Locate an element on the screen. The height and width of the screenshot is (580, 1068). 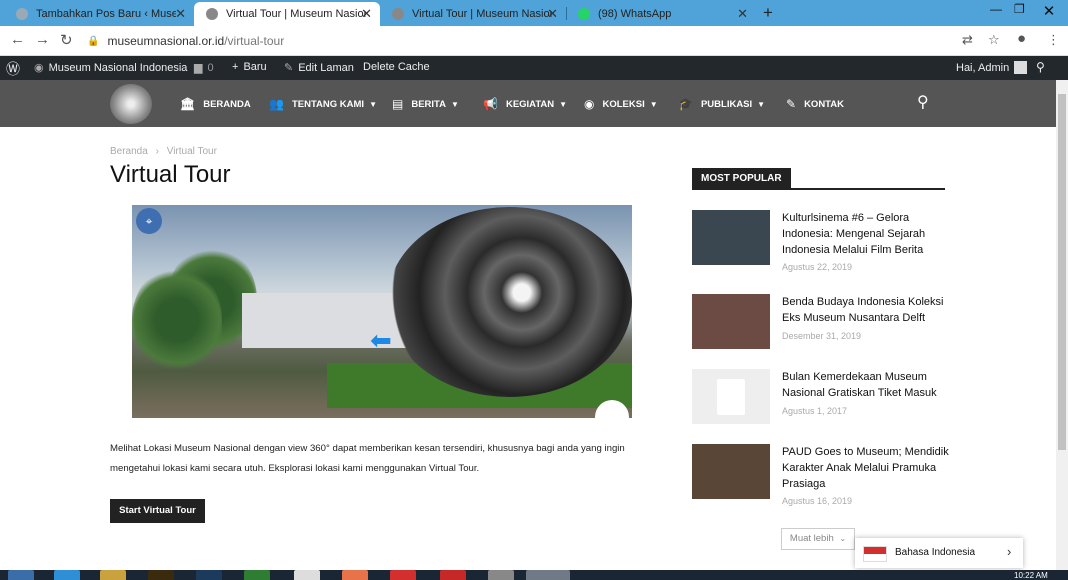
ie-icon is located at coordinates (67, 575).